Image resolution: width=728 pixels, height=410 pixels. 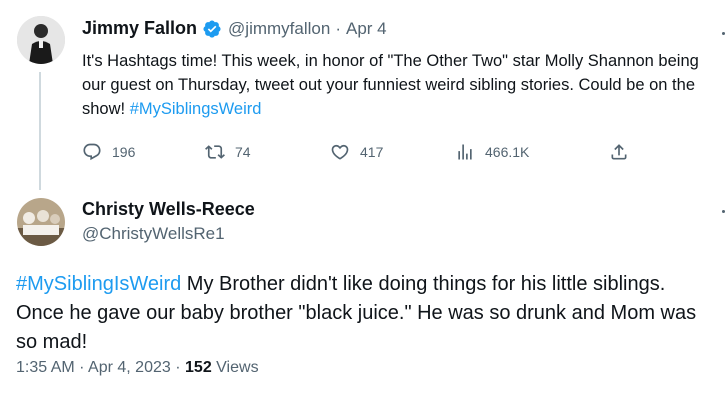 What do you see at coordinates (366, 29) in the screenshot?
I see `tweet-date: Apr 4` at bounding box center [366, 29].